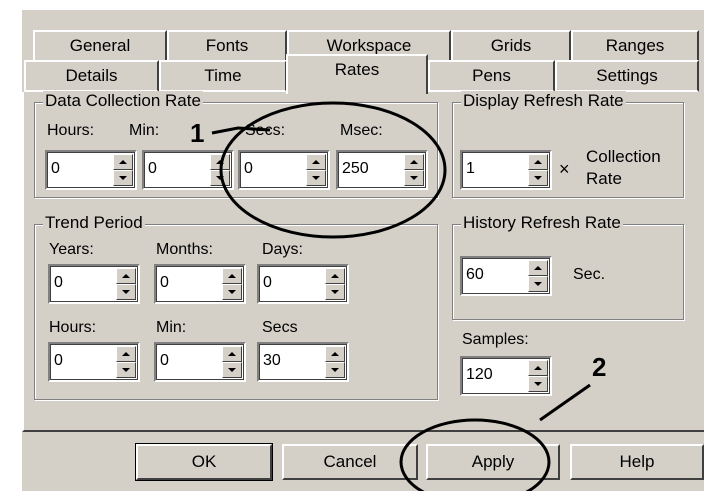 This screenshot has height=491, width=704. What do you see at coordinates (204, 462) in the screenshot?
I see `ok-button: OK` at bounding box center [204, 462].